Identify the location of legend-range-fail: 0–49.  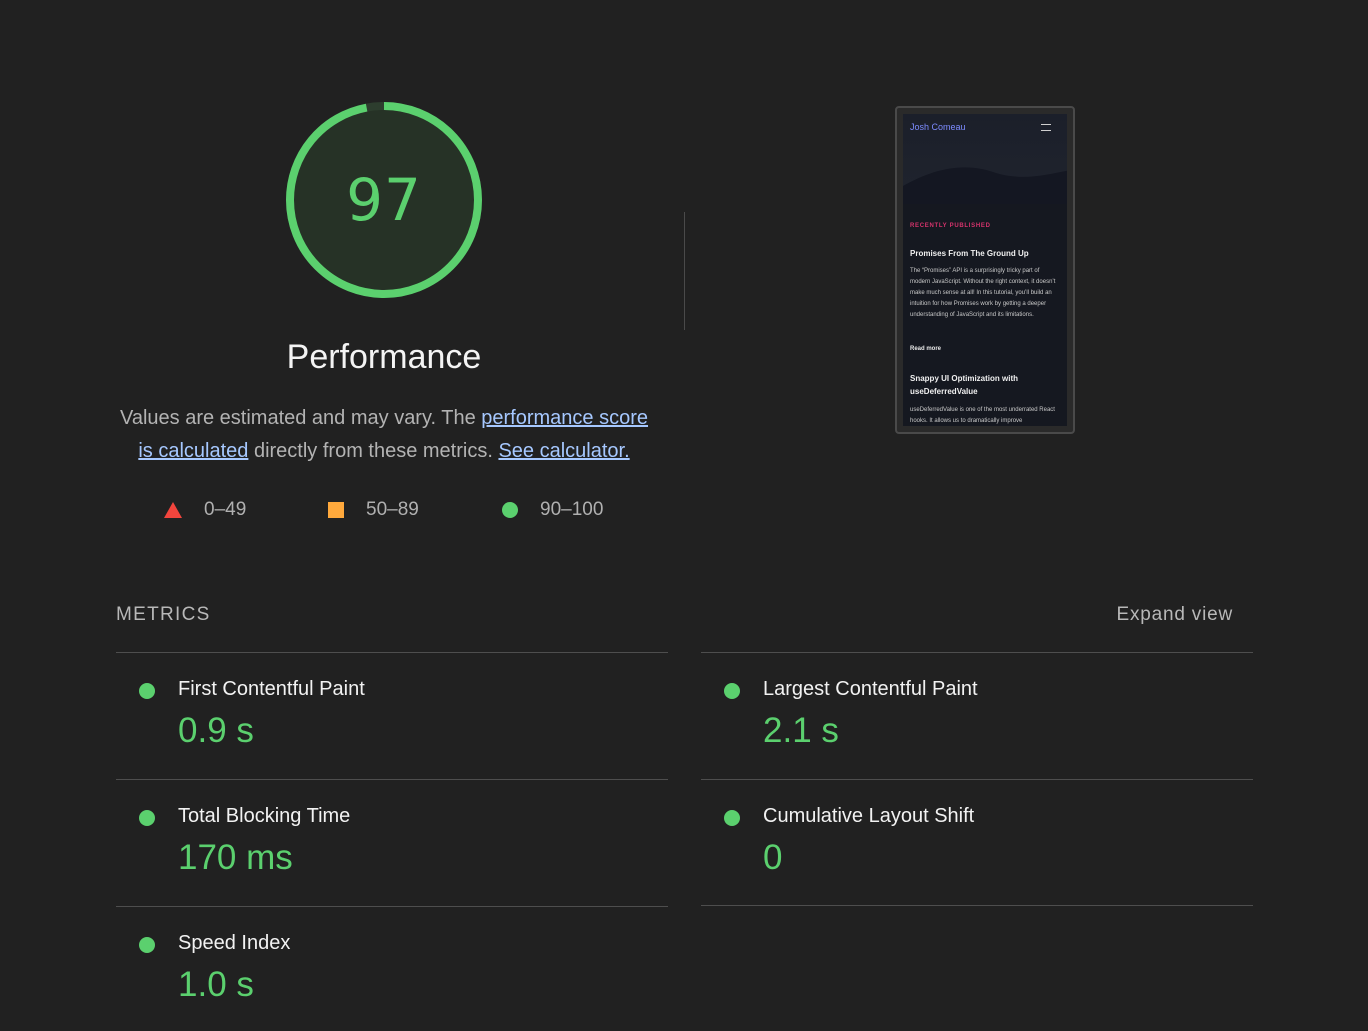
(225, 509).